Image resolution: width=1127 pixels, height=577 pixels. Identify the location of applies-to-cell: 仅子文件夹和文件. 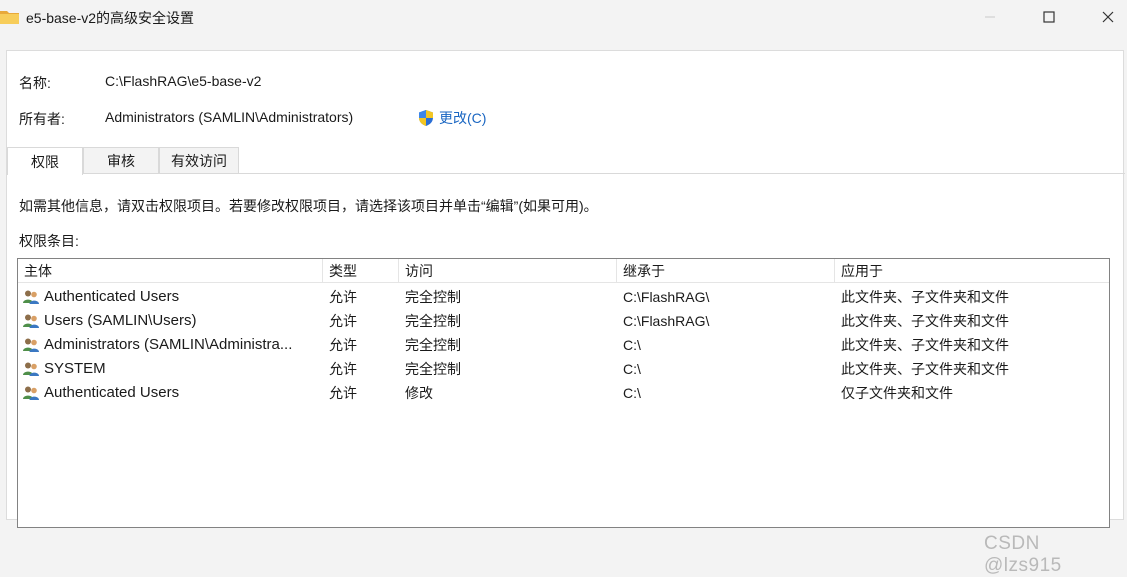
(897, 393).